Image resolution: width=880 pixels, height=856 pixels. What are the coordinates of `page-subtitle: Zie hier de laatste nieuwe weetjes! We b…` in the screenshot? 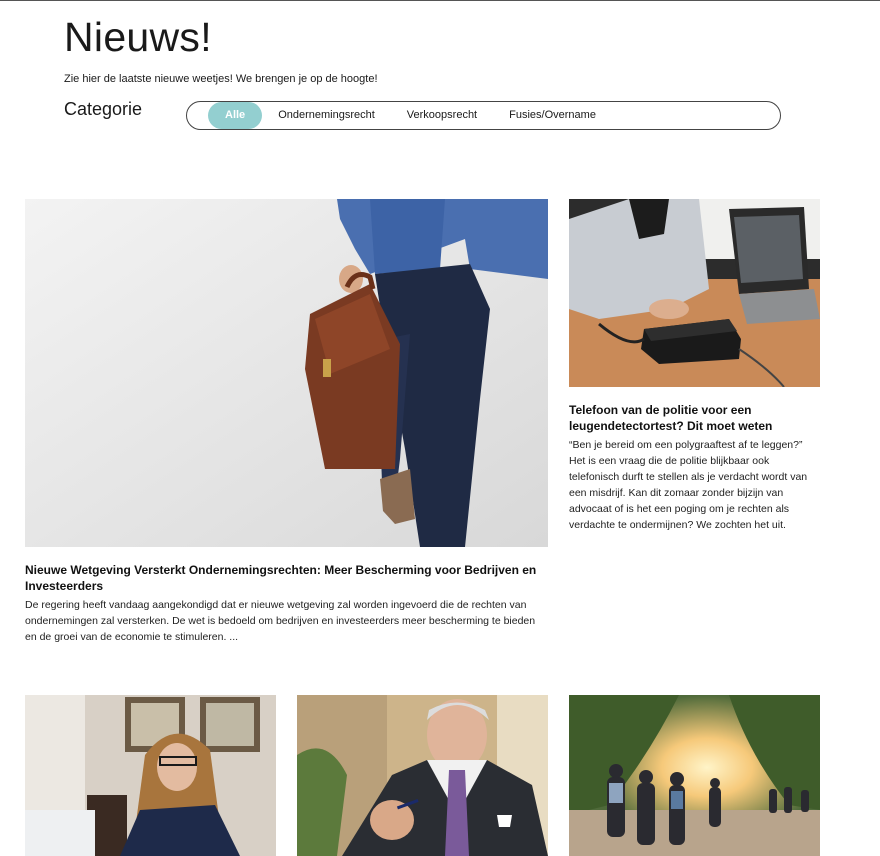 It's located at (221, 79).